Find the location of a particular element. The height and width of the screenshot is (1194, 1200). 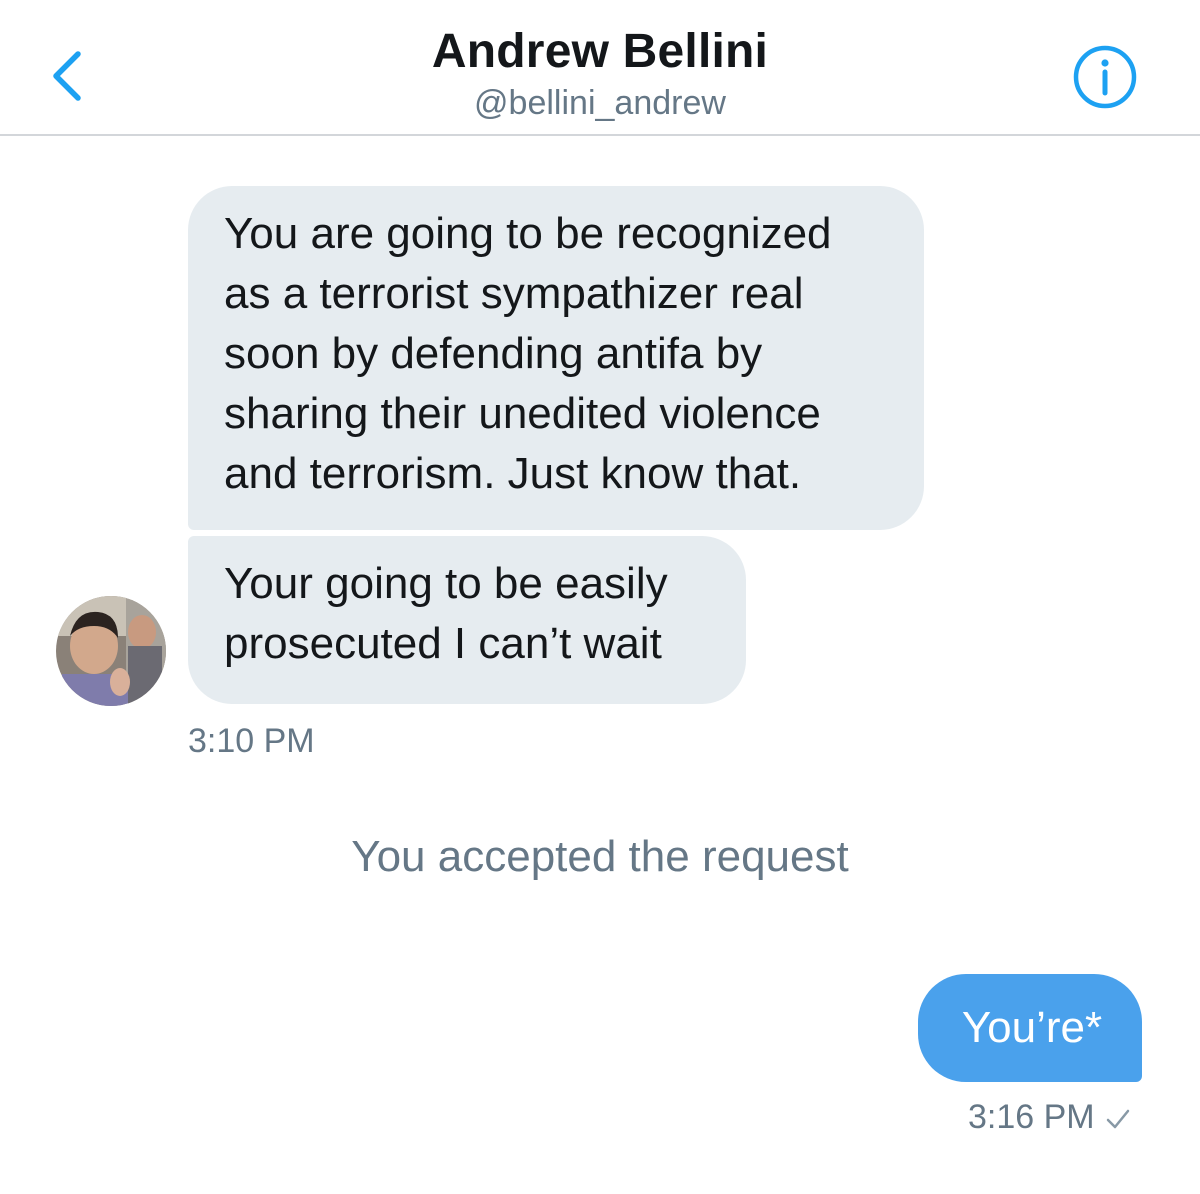

contact-handle: @bellini_andrew is located at coordinates (600, 103).